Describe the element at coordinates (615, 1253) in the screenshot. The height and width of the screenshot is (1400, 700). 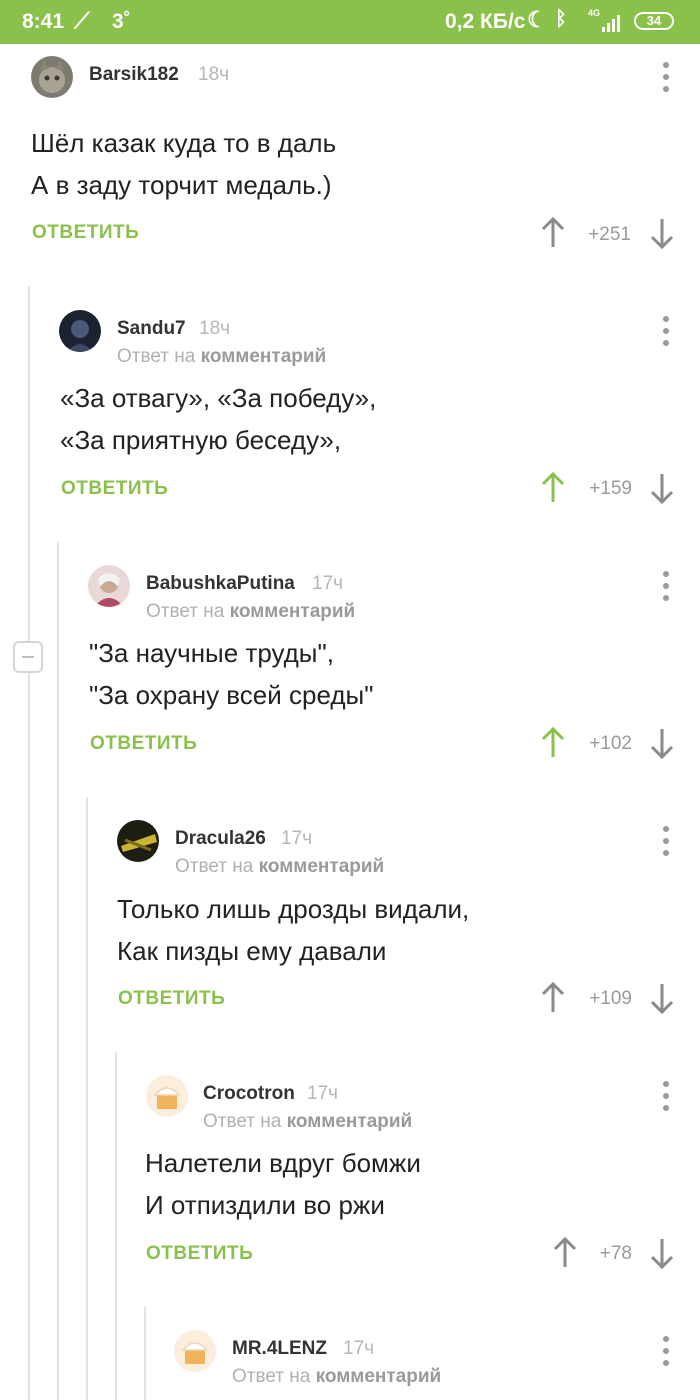
I see `vote-score: +78` at that location.